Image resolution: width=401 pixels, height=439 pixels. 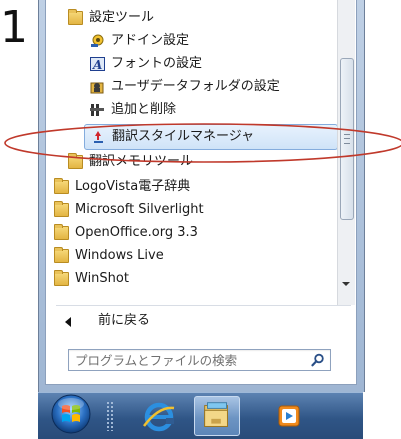 I want to click on program-list-scrollbar, so click(x=346, y=152).